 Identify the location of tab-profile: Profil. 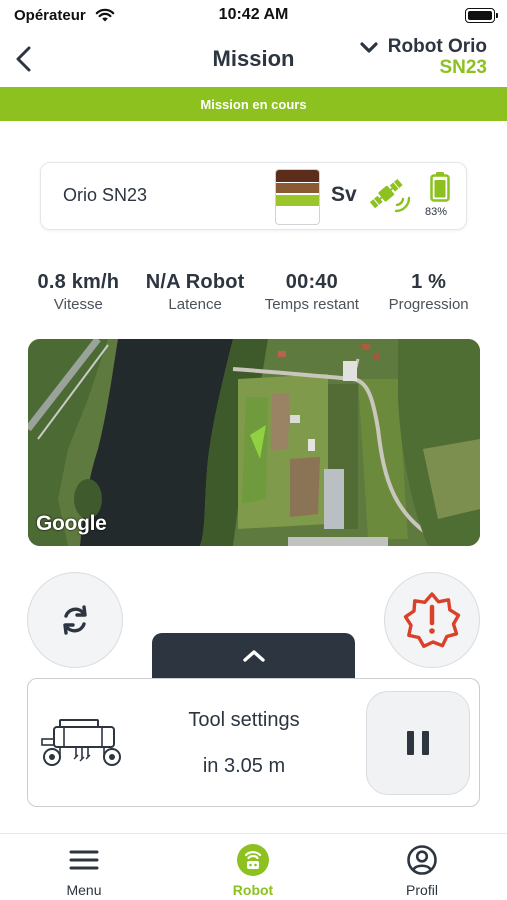
(422, 870).